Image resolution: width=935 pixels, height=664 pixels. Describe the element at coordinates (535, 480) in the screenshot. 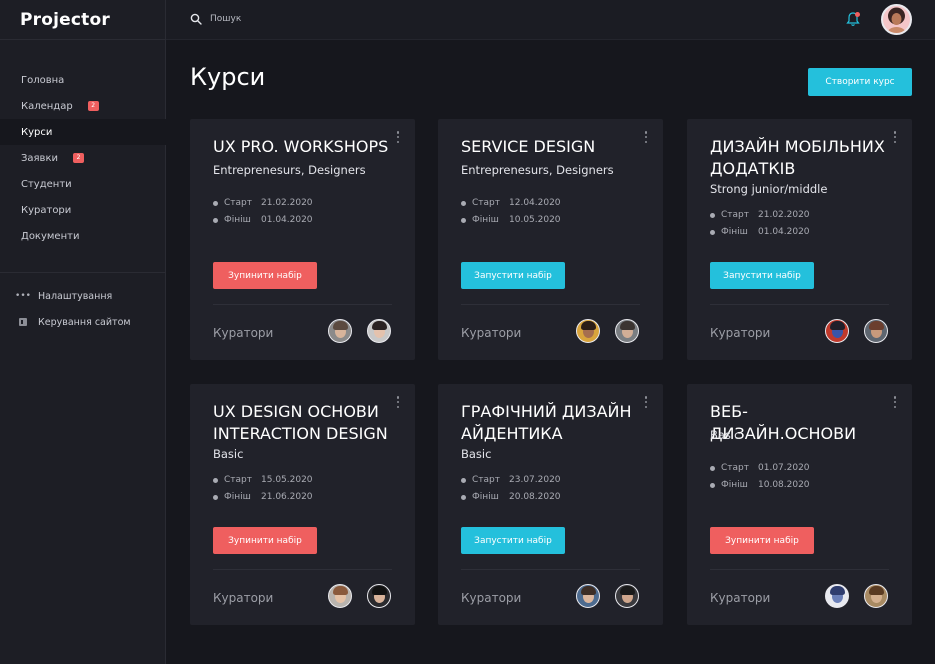

I see `start-date: 23.07.2020` at that location.